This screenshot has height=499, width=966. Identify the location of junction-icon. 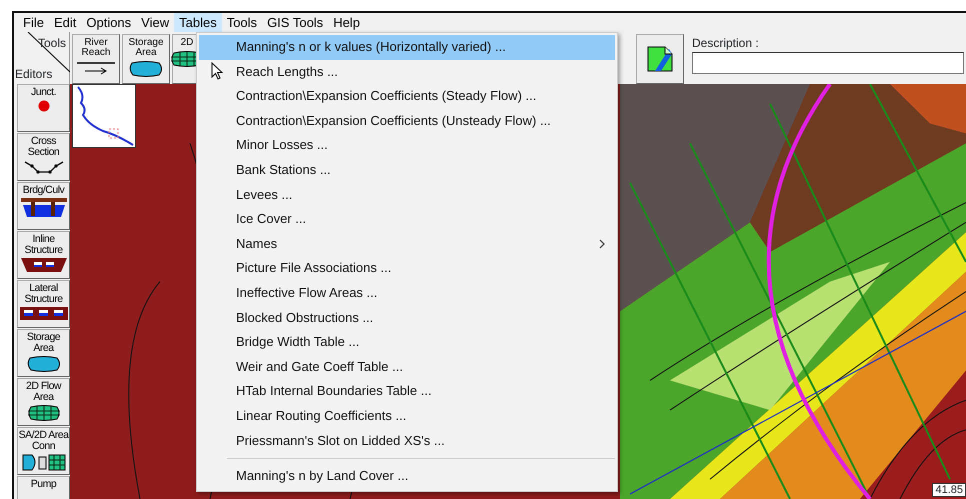
(44, 106).